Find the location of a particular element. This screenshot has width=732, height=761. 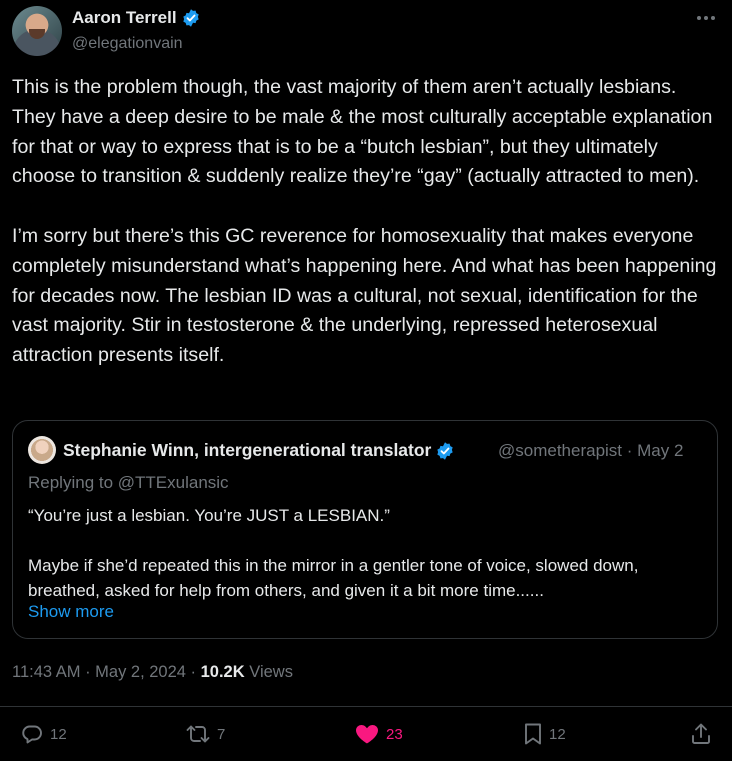

repost-button: 7 is located at coordinates (205, 734).